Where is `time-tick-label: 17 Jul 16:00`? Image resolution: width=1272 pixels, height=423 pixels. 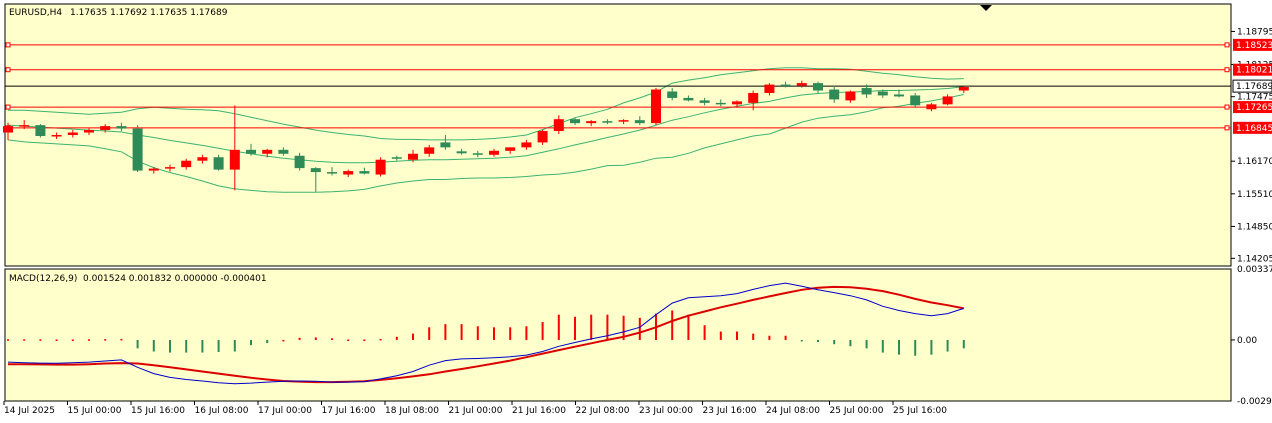 time-tick-label: 17 Jul 16:00 is located at coordinates (349, 411).